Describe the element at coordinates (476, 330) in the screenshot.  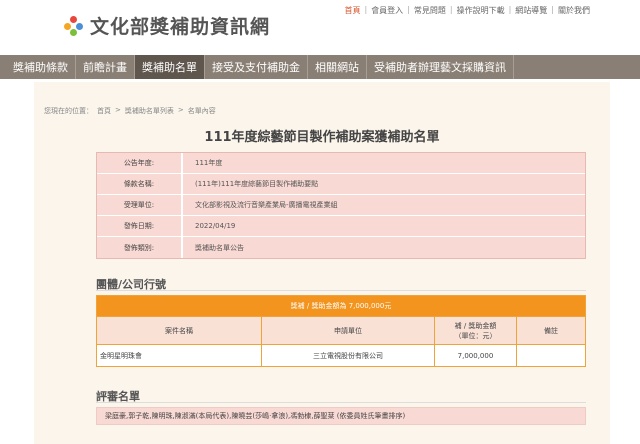
I see `column-header-amount: 補 / 獎助金額 （單位：元）` at that location.